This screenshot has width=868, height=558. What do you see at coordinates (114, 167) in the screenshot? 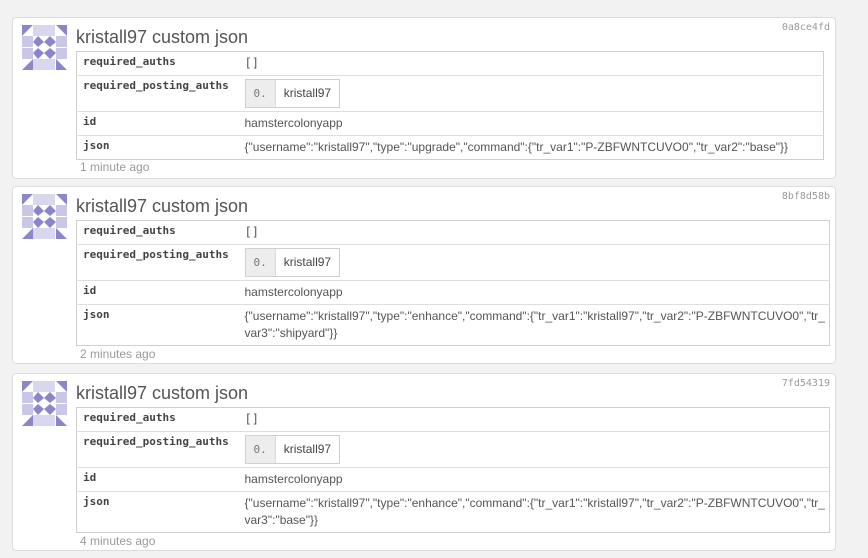
I see `timestamp: 1 minute ago` at bounding box center [114, 167].